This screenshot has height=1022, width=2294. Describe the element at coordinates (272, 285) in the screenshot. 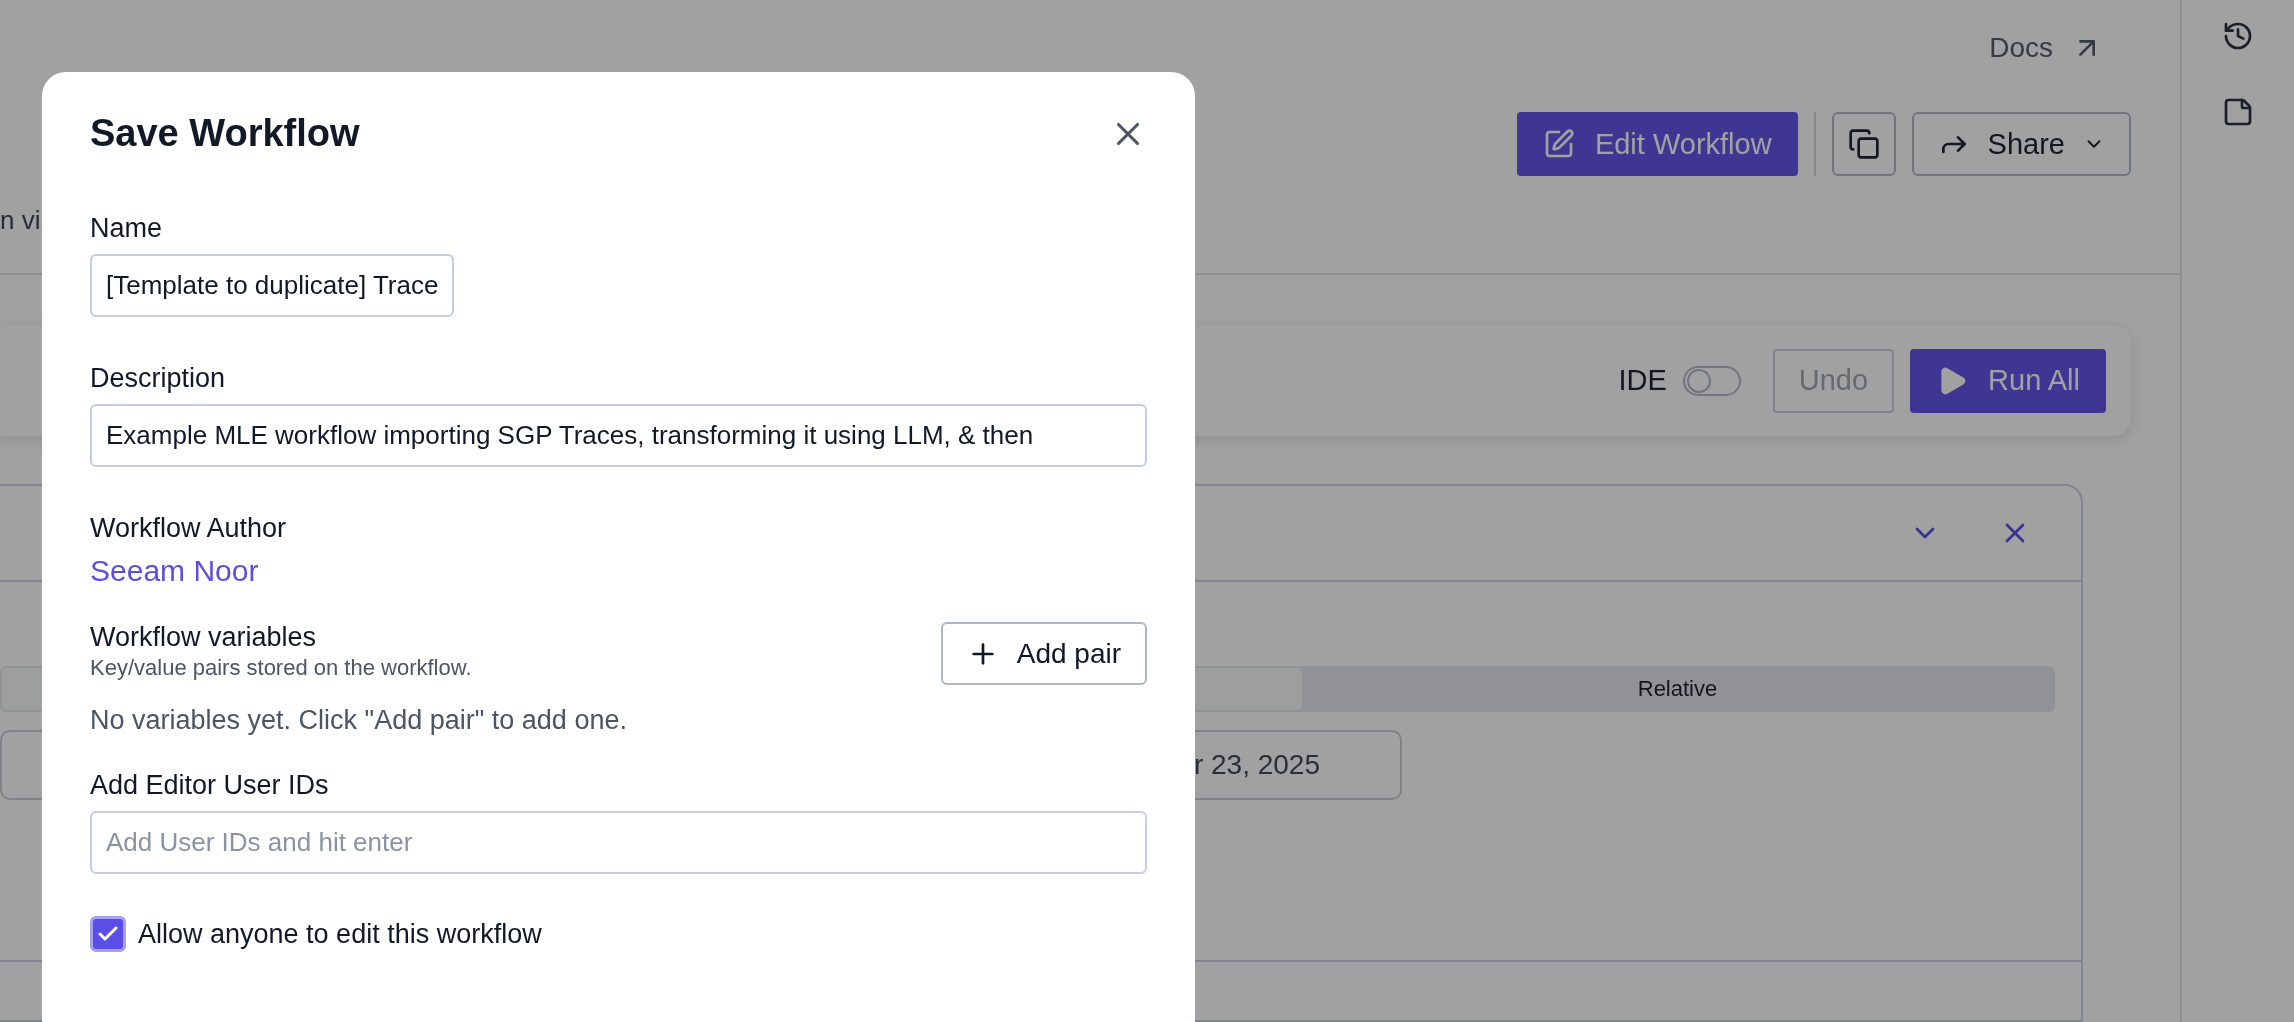

I see `name-field: [Template to duplicate] Trace` at that location.